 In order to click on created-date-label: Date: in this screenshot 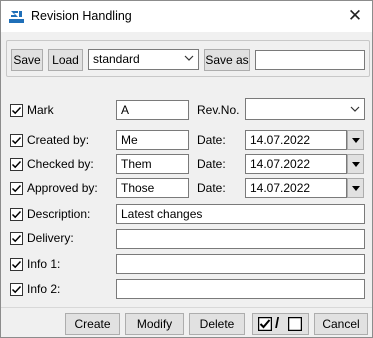, I will do `click(211, 140)`.